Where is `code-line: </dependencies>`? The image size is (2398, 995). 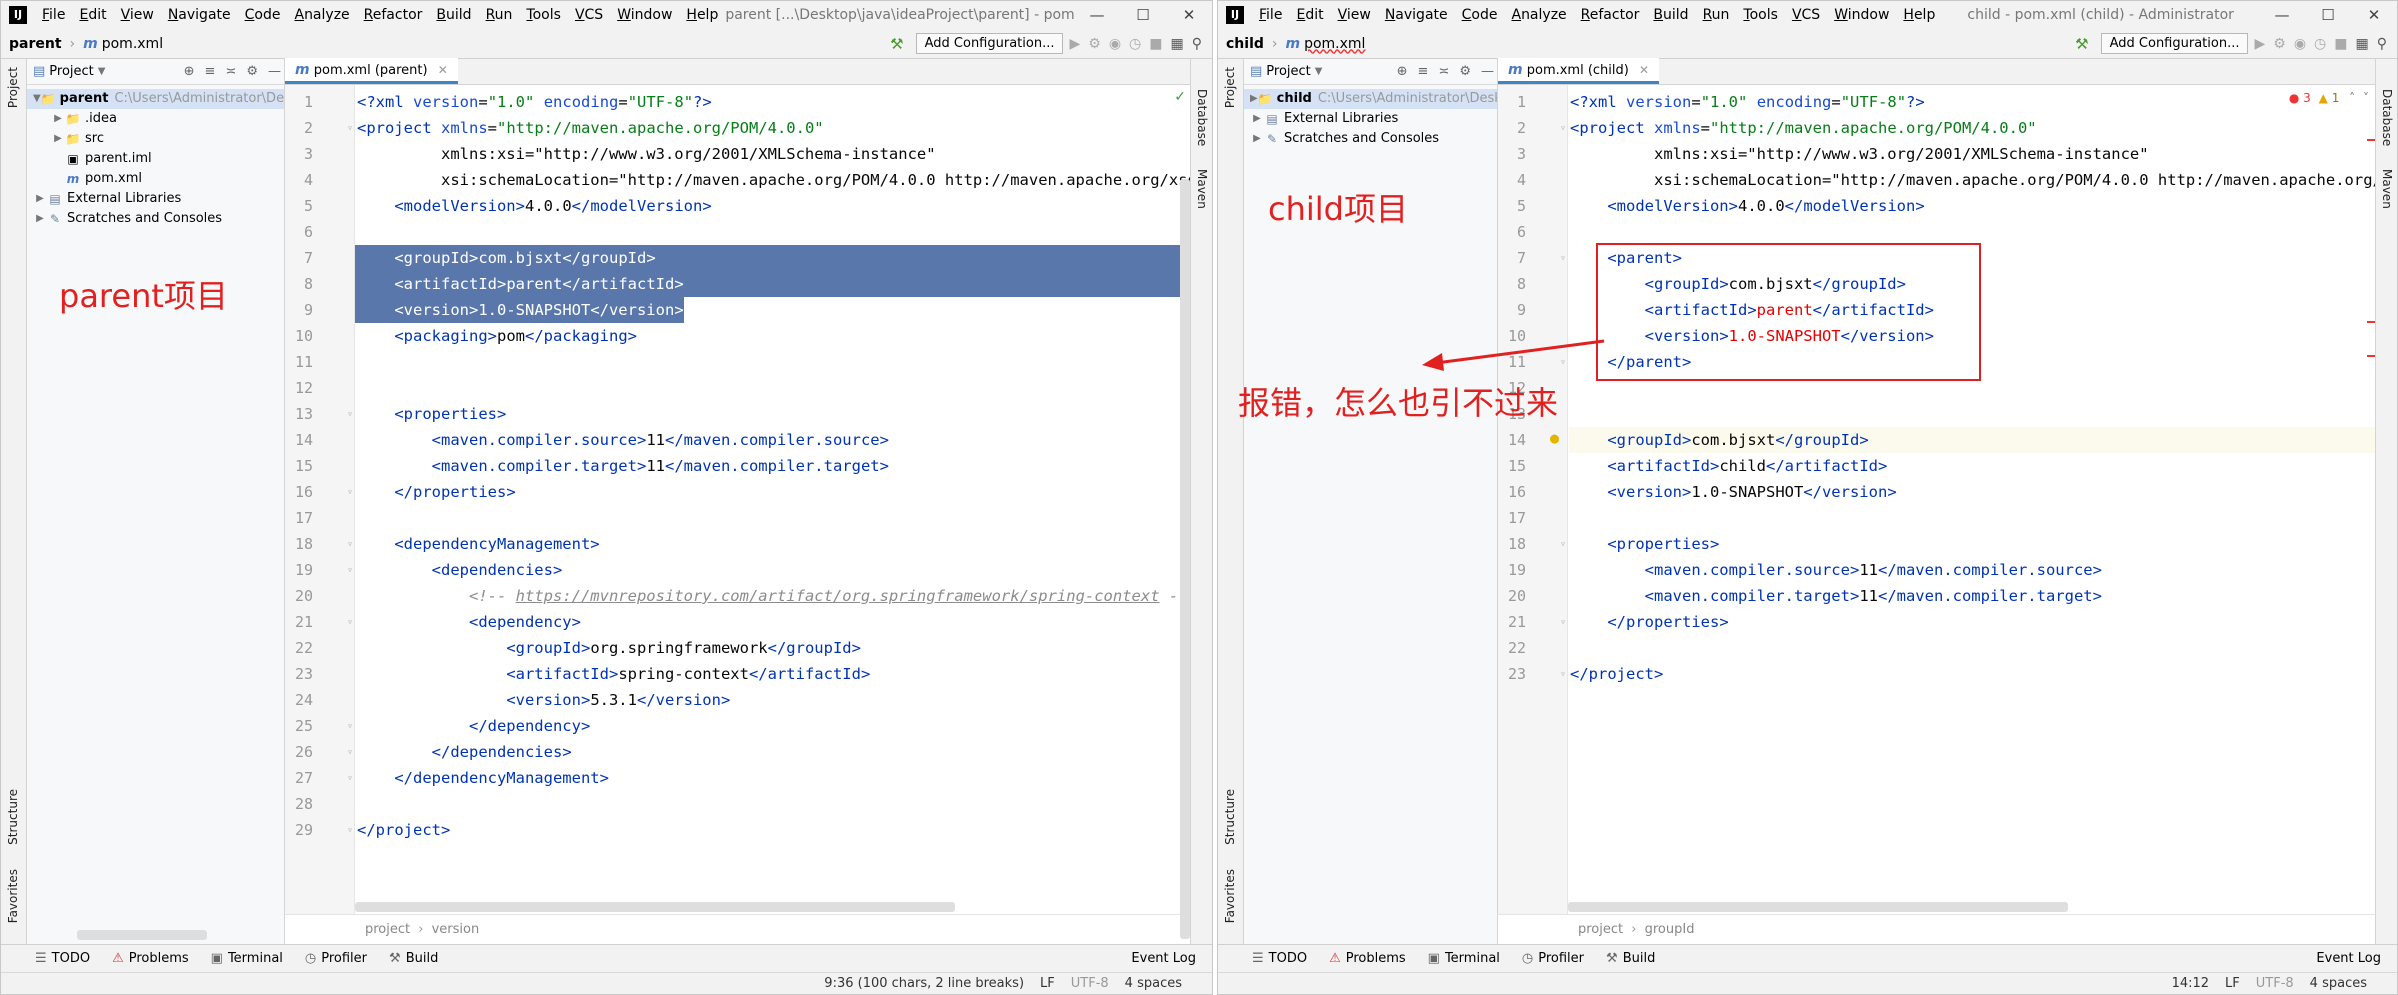
code-line: </dependencies> is located at coordinates (464, 752).